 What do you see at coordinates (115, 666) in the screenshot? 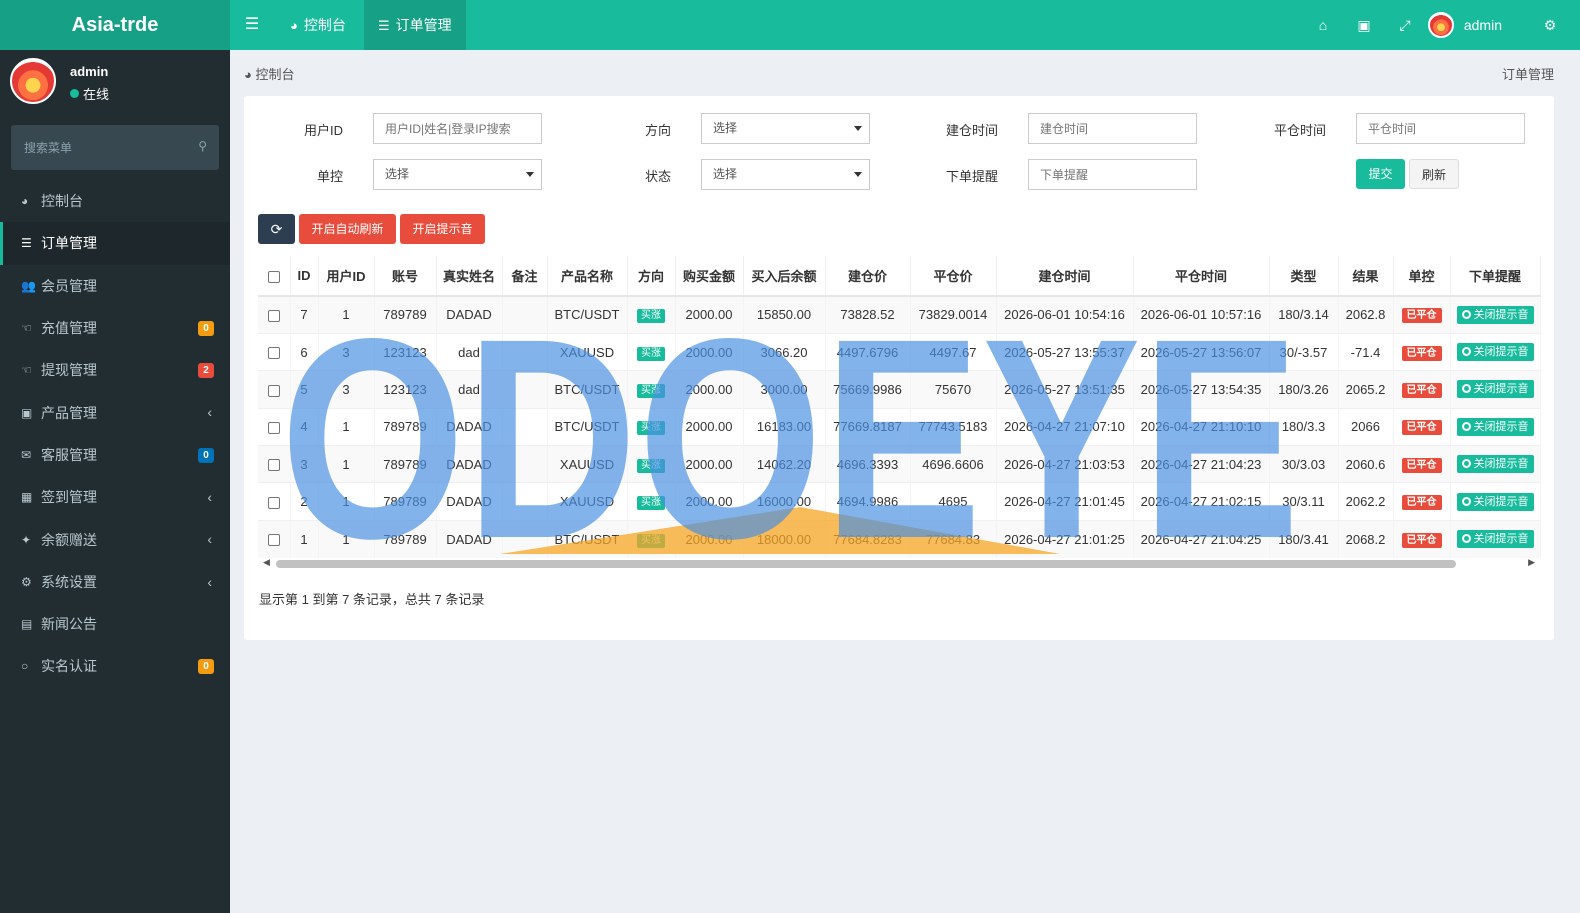
I see `sidebar-item-11: ○ 实名认证 0` at bounding box center [115, 666].